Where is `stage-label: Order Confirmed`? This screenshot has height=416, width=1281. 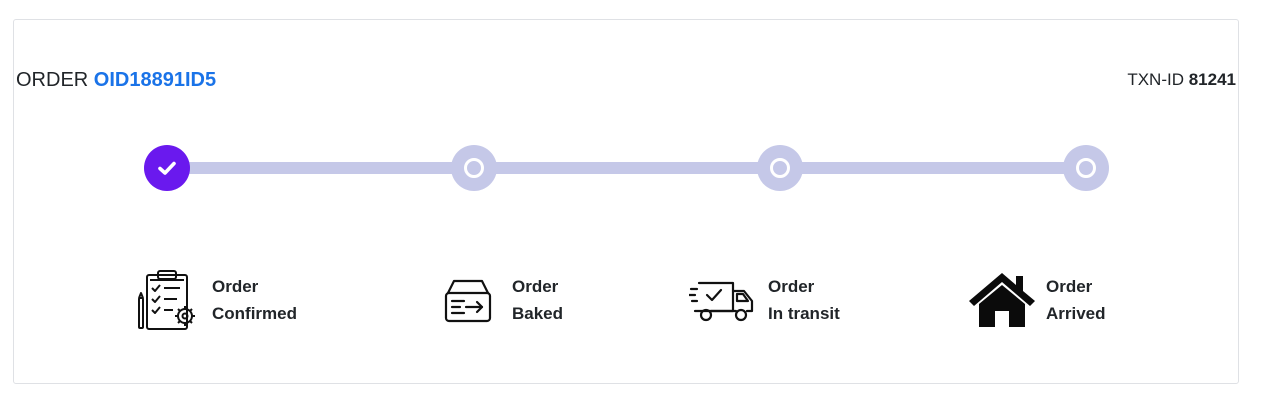
stage-label: Order Confirmed is located at coordinates (254, 300).